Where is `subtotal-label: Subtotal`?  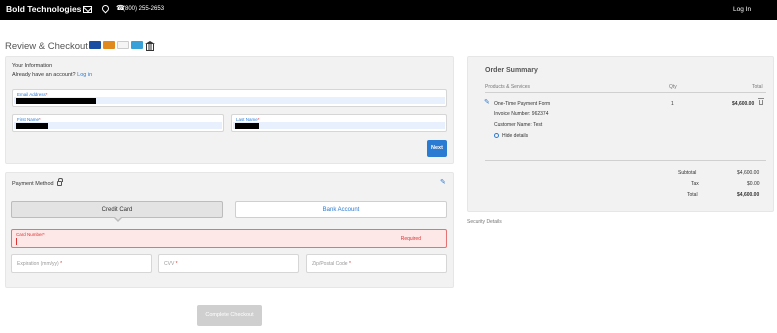
subtotal-label: Subtotal is located at coordinates (687, 173).